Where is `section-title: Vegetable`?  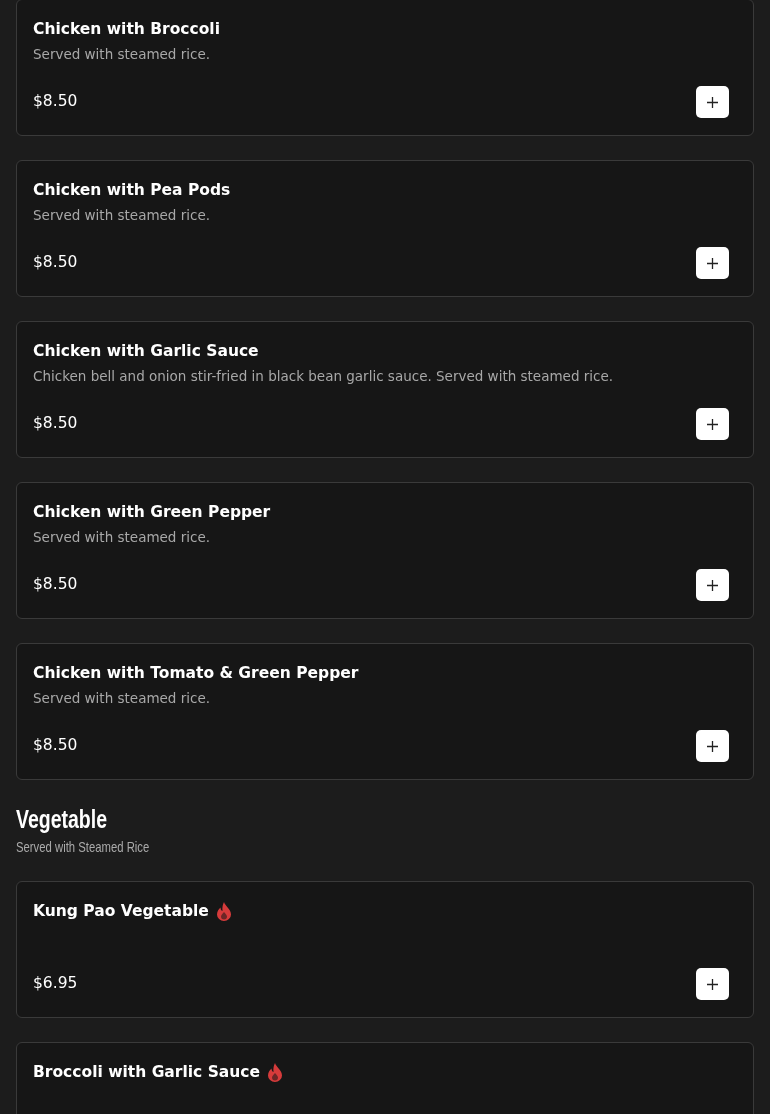
section-title: Vegetable is located at coordinates (62, 819).